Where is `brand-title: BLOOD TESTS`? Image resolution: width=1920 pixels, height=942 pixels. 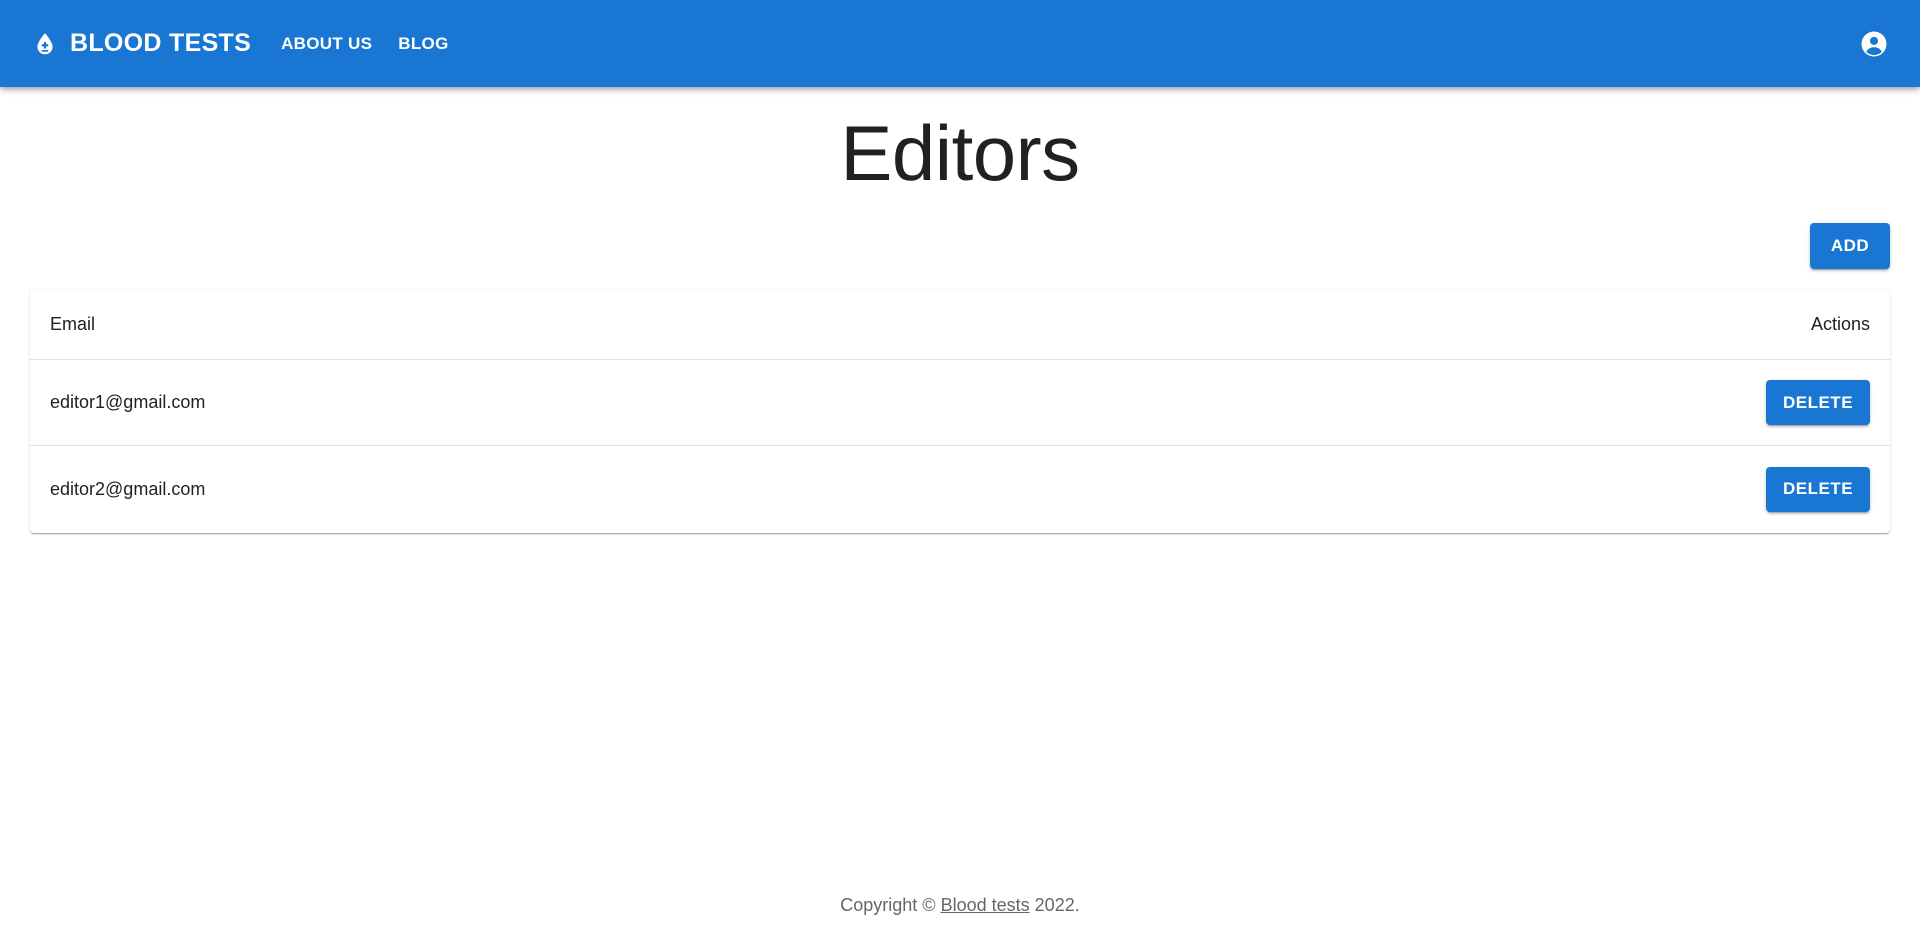 brand-title: BLOOD TESTS is located at coordinates (161, 43).